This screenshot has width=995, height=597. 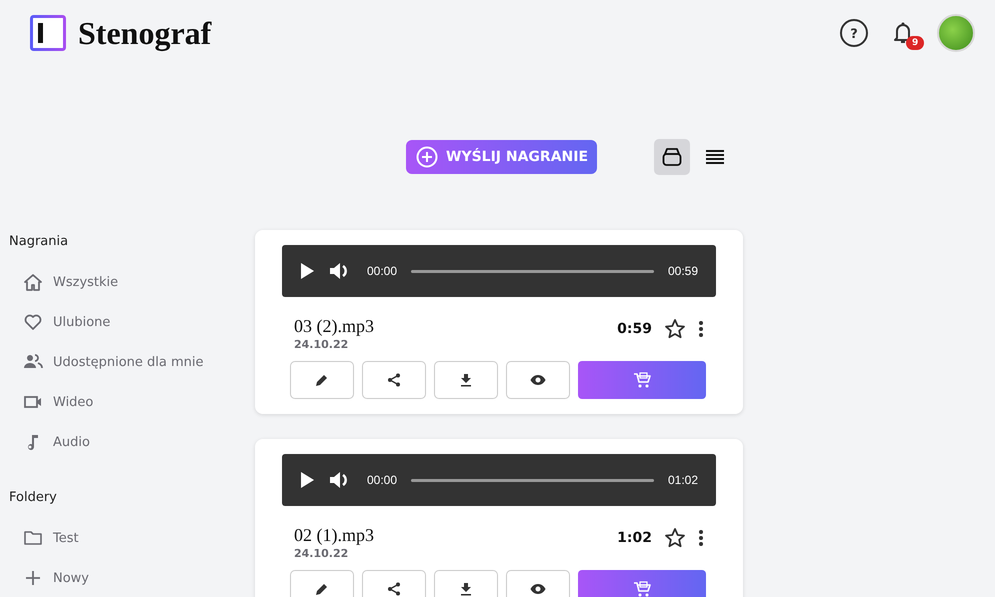 I want to click on edit-button, so click(x=322, y=583).